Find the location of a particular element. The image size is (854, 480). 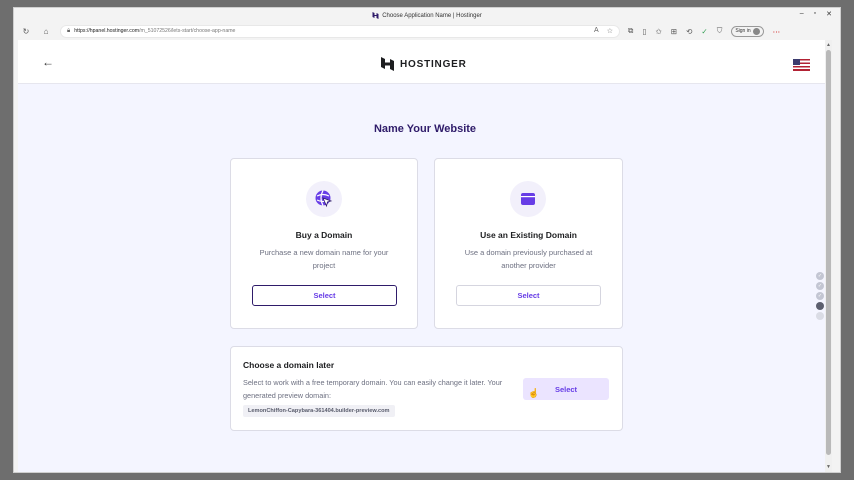

existing-domain-select-button: Select is located at coordinates (528, 295).